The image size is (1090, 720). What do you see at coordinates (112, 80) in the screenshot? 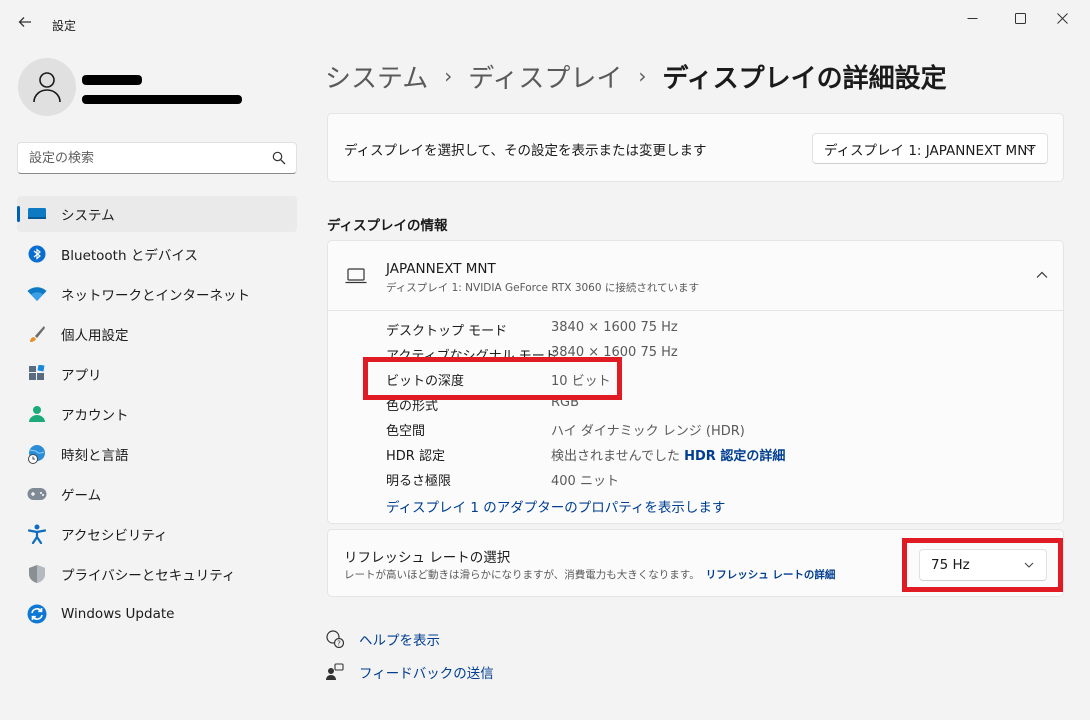
I see `user-name-redacted` at bounding box center [112, 80].